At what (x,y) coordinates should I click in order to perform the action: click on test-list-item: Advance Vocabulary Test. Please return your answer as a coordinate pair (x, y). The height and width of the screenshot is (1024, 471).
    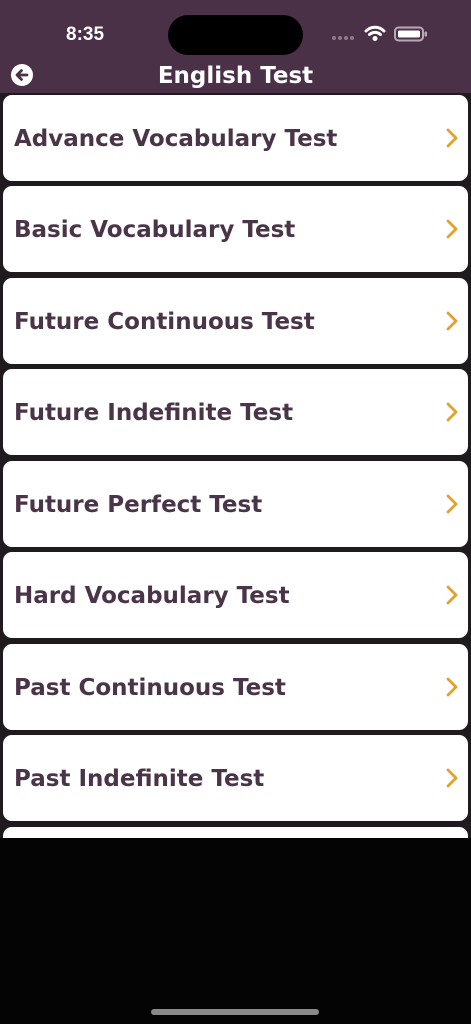
    Looking at the image, I should click on (235, 138).